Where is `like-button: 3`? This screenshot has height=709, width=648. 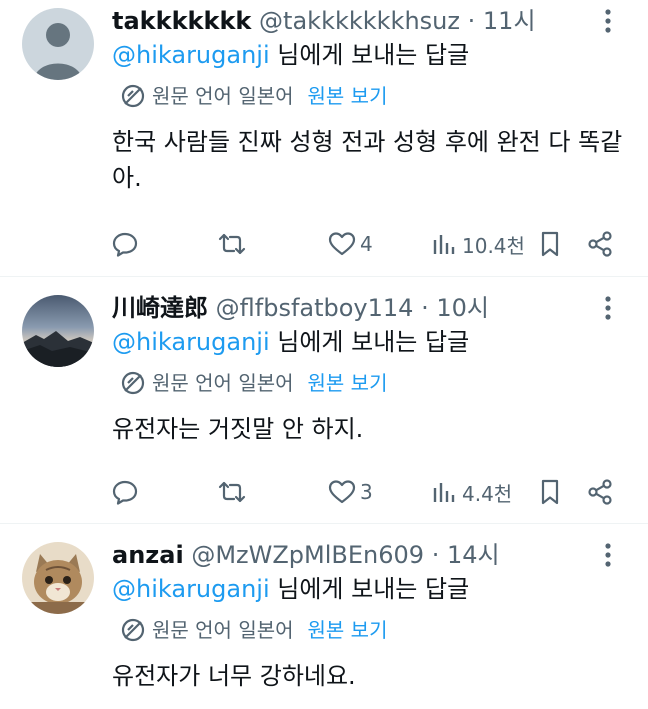
like-button: 3 is located at coordinates (350, 492).